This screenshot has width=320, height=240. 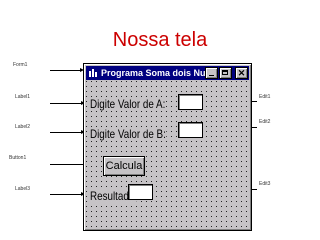 What do you see at coordinates (20, 65) in the screenshot?
I see `callout-form1: Form1` at bounding box center [20, 65].